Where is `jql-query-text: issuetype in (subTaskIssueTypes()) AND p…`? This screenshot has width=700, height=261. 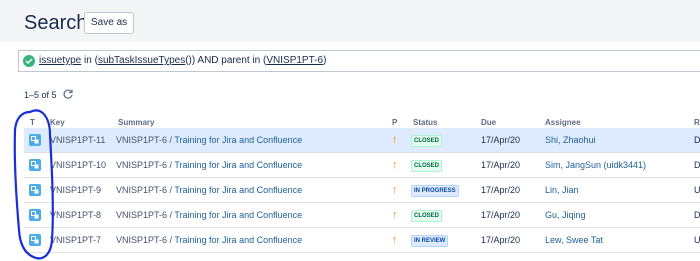
jql-query-text: issuetype in (subTaskIssueTypes()) AND p… is located at coordinates (182, 61).